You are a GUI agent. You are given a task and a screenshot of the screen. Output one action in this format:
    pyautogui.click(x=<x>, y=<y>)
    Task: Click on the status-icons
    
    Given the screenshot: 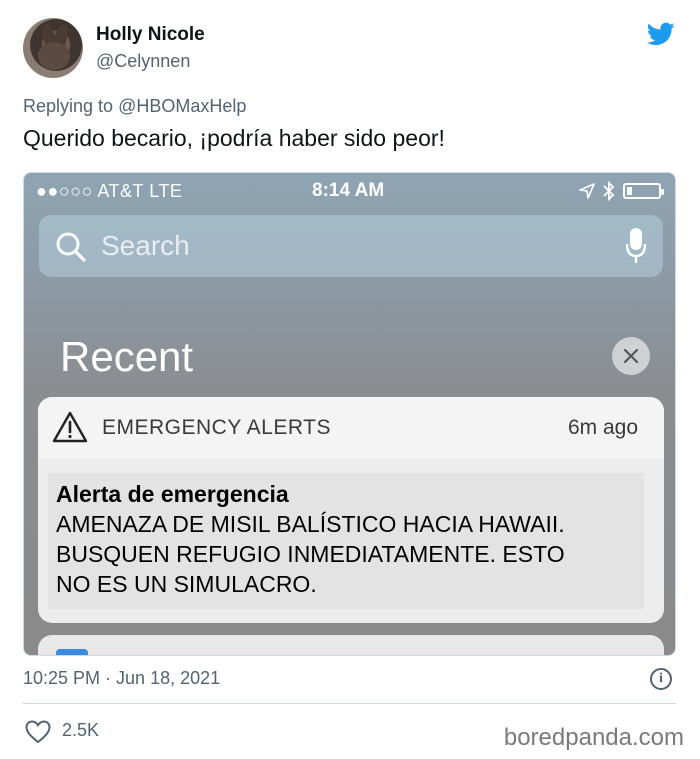 What is the action you would take?
    pyautogui.click(x=621, y=191)
    